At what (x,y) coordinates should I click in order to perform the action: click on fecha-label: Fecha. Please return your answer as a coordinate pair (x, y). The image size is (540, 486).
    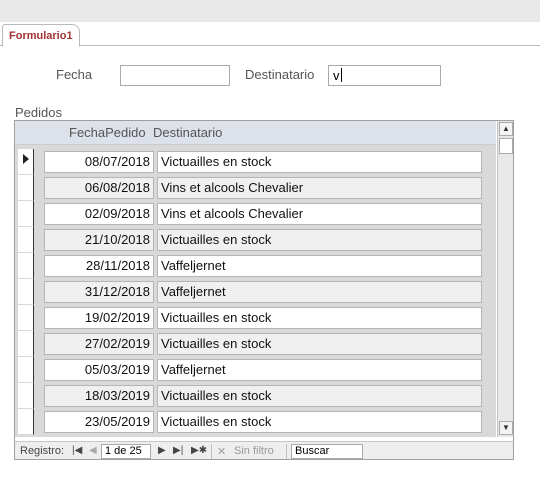
    Looking at the image, I should click on (74, 74).